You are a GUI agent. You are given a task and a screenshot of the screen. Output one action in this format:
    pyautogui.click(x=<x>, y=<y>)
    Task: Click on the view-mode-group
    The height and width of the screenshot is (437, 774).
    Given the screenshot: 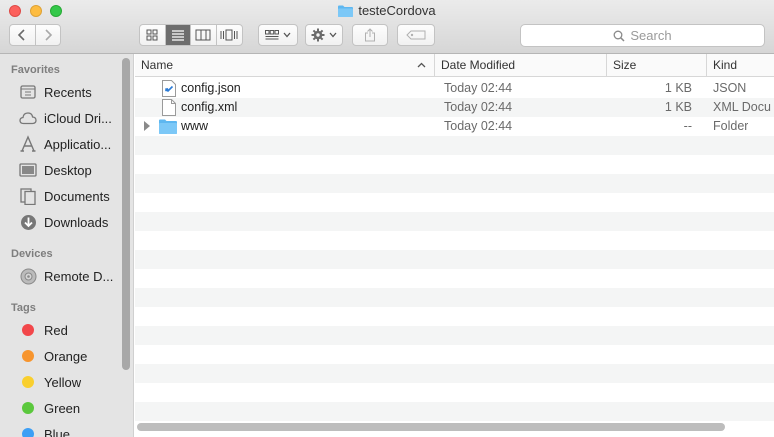 What is the action you would take?
    pyautogui.click(x=191, y=35)
    